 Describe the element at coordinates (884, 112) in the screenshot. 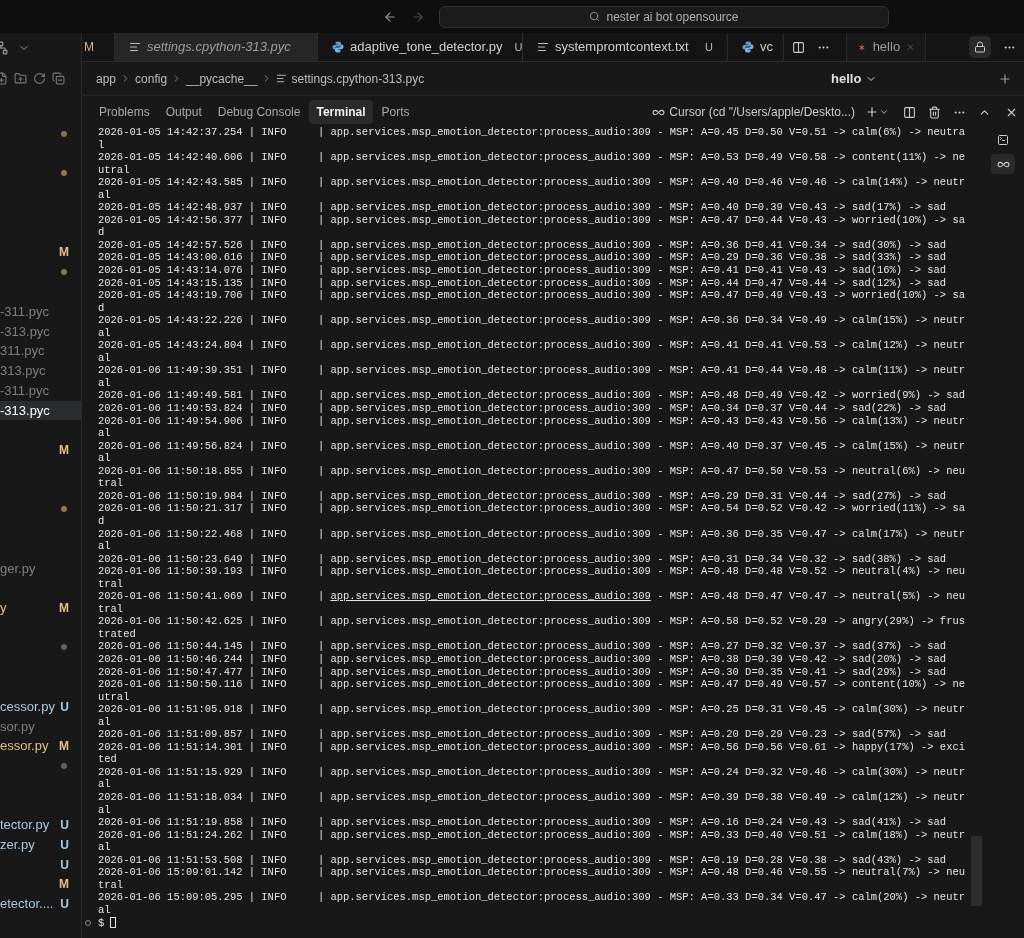

I see `chevron-down-icon` at that location.